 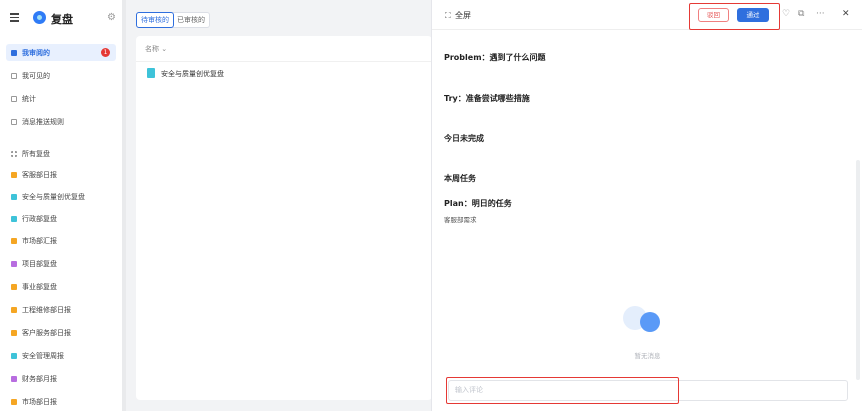 I want to click on group-item: 客户服务部日报, so click(x=61, y=332).